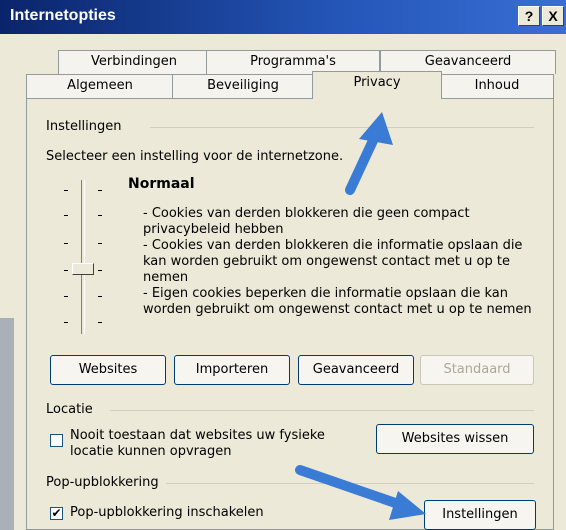  Describe the element at coordinates (167, 512) in the screenshot. I see `popup-checkbox-label: Pop-upblokkering inschakelen` at that location.